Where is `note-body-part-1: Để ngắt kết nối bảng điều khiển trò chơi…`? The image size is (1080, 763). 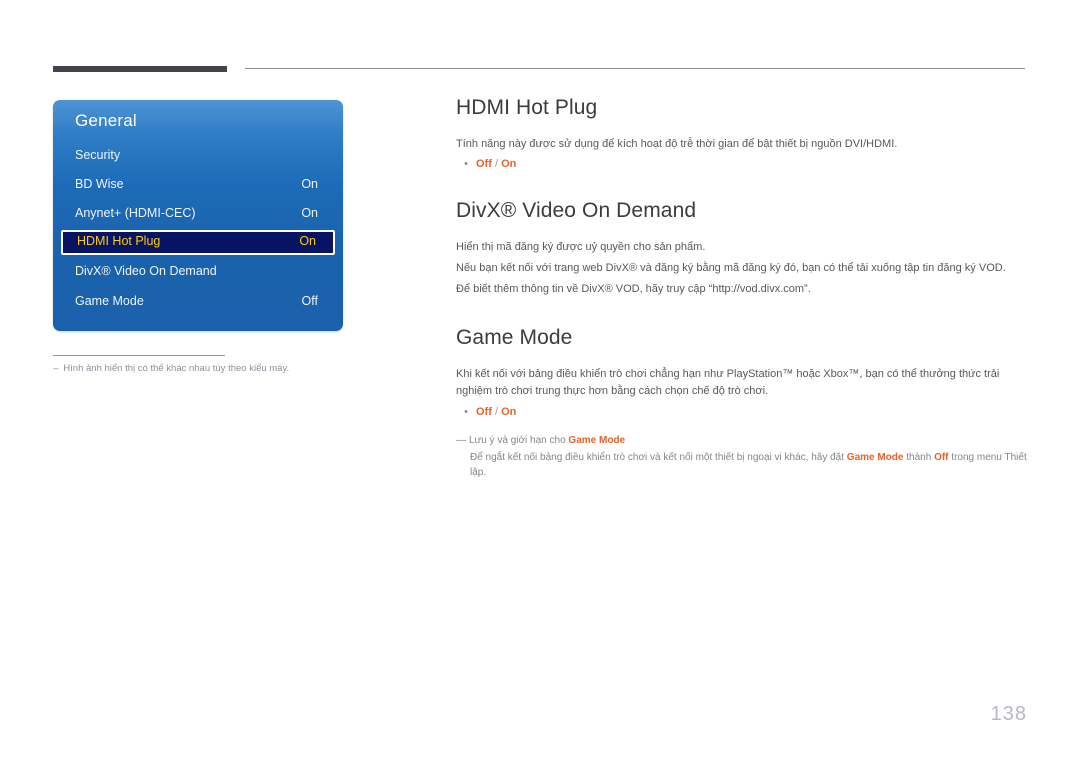
note-body-part-1: Để ngắt kết nối bảng điều khiển trò chơi… is located at coordinates (658, 457).